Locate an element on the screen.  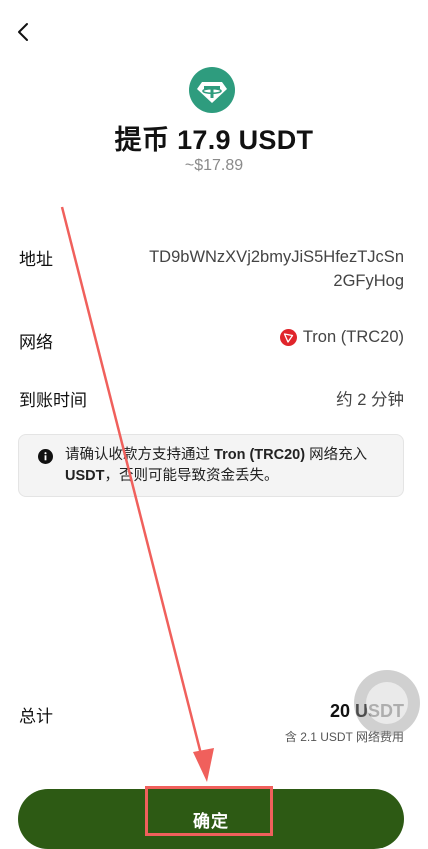
total-label: 总计 is located at coordinates (36, 716).